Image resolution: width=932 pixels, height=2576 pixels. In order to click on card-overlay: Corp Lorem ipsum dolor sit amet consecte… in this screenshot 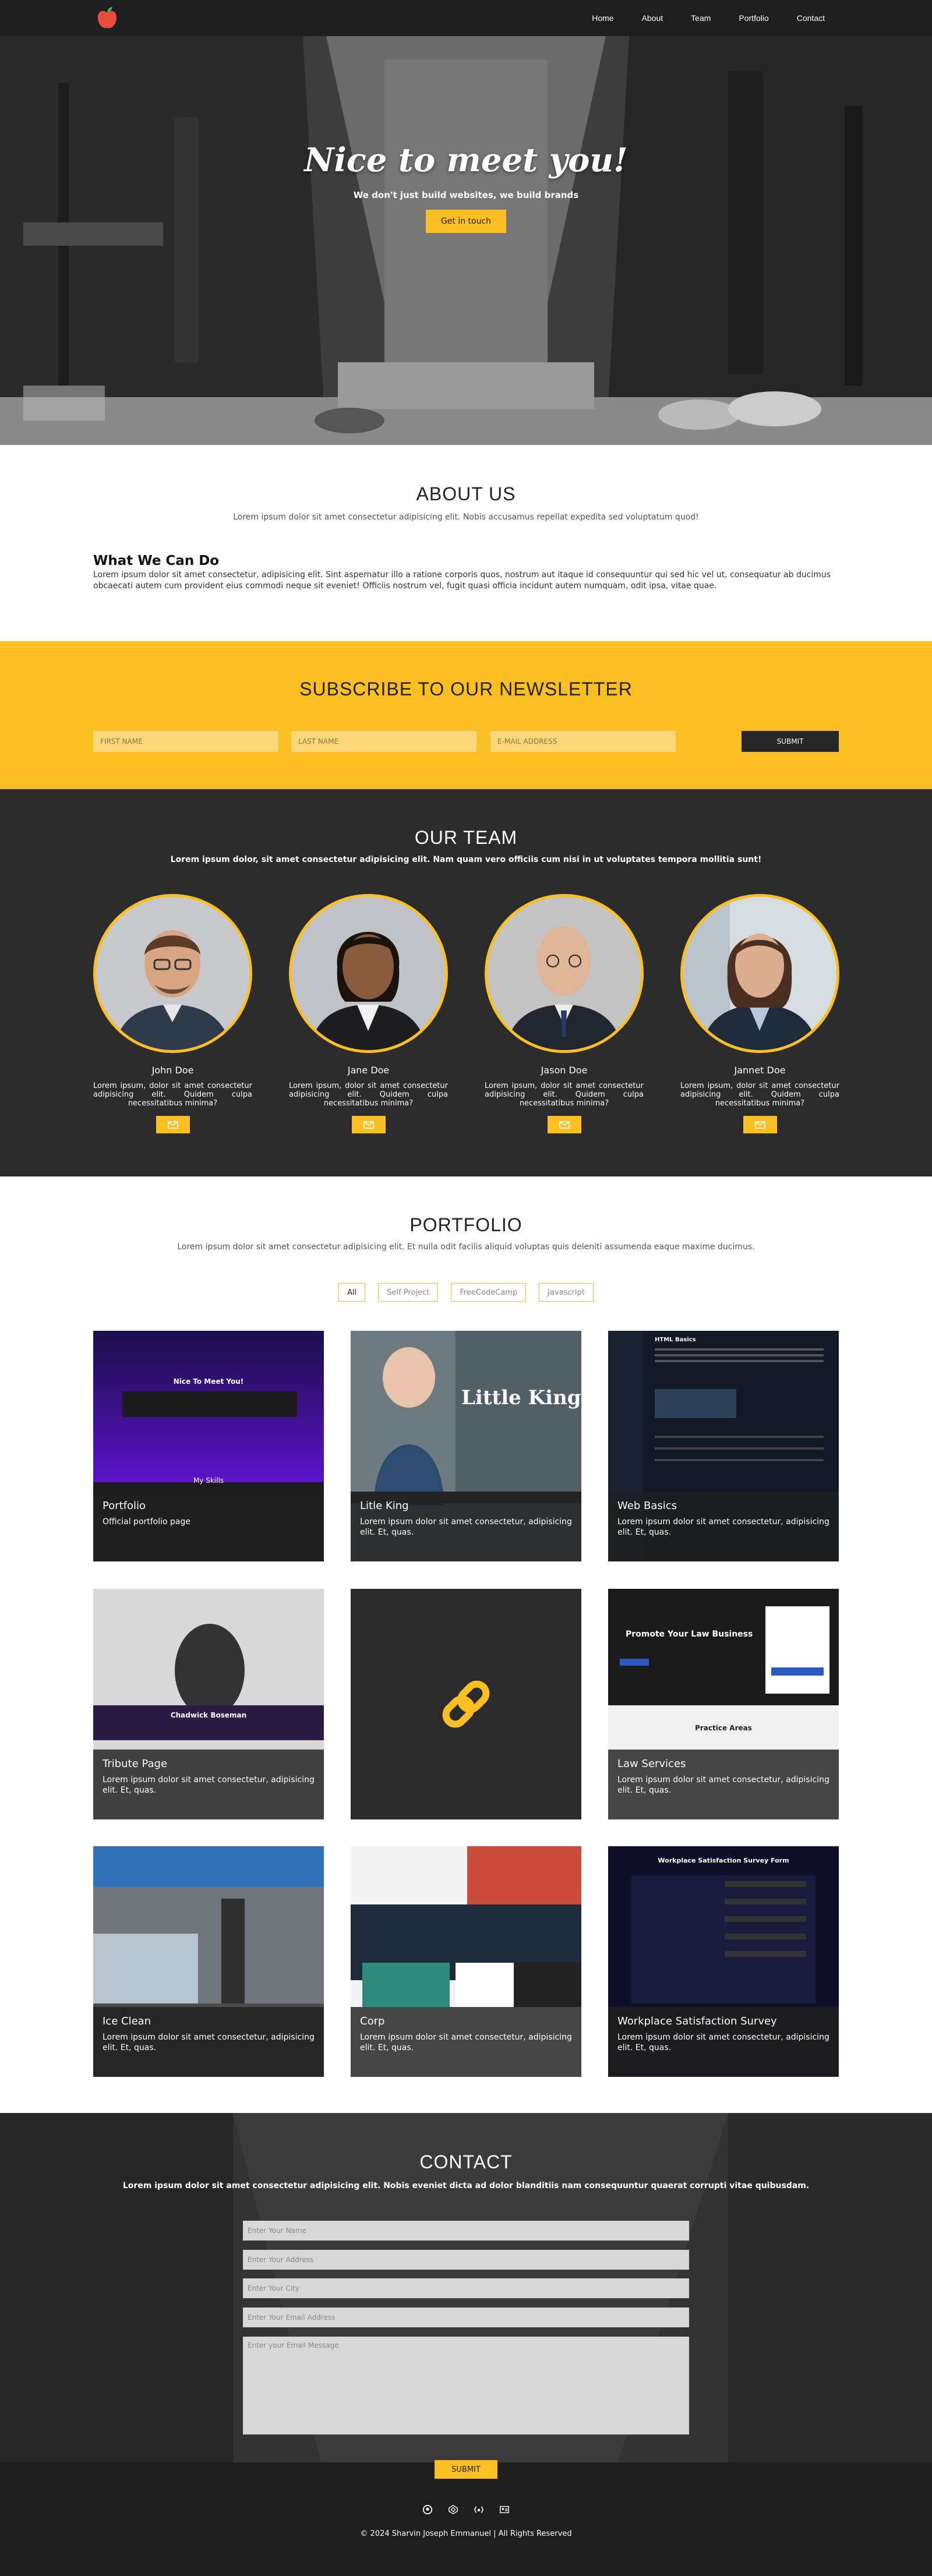, I will do `click(466, 2042)`.